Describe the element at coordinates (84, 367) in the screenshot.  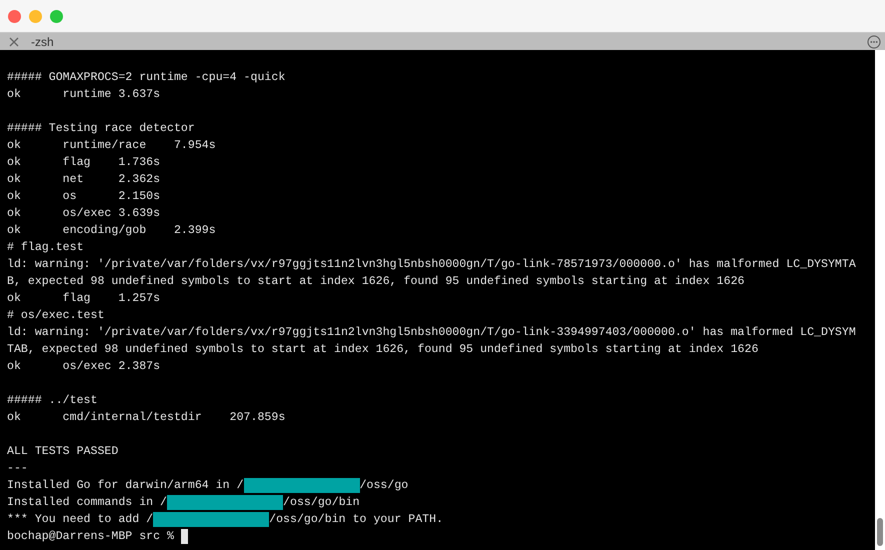
I see `terminal-line: ok os/exec 2.387s` at that location.